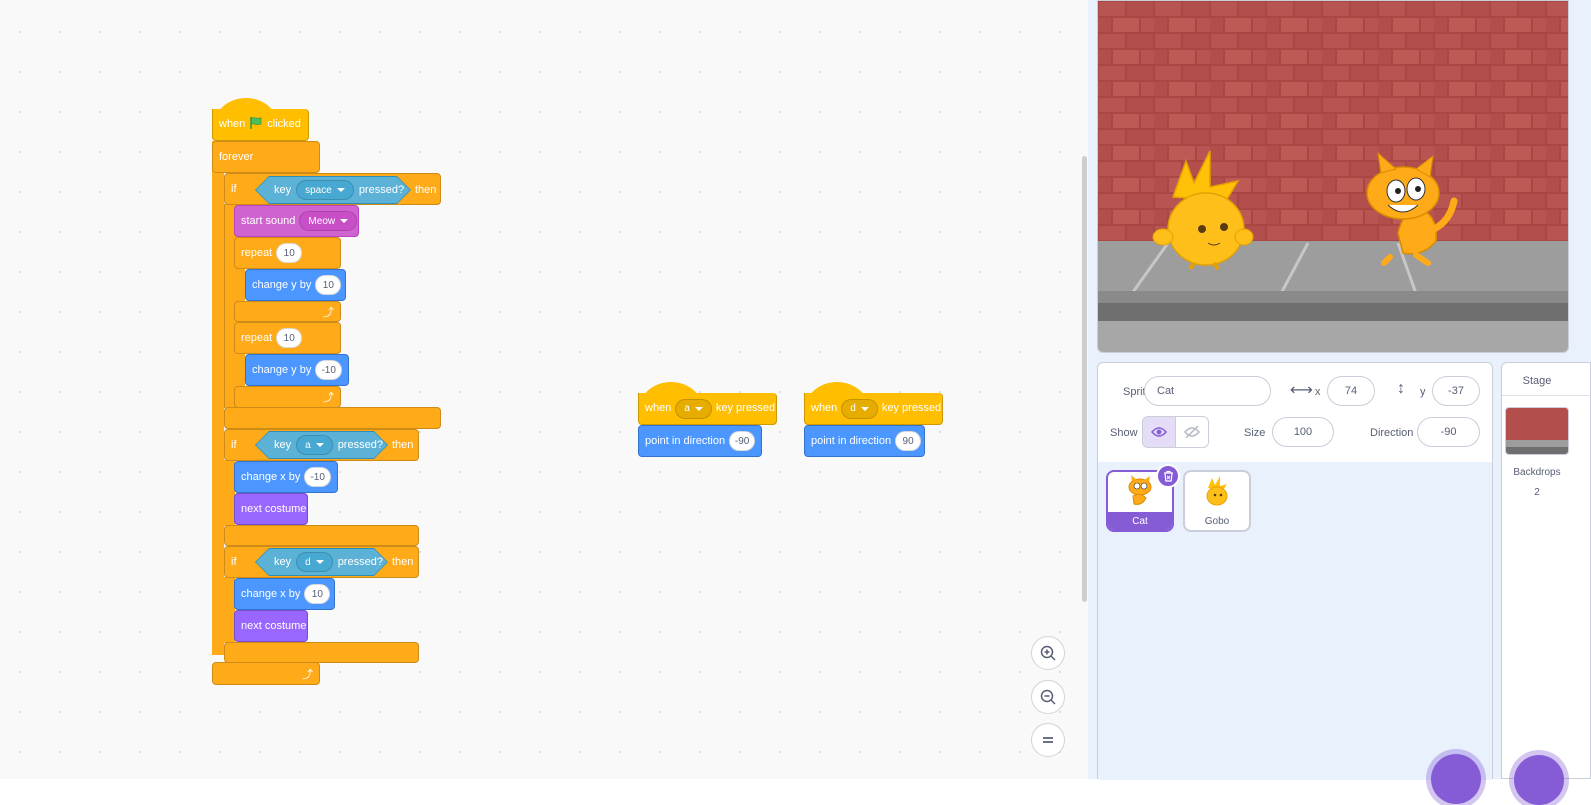  I want to click on key-a-hat-dropdown: a, so click(693, 408).